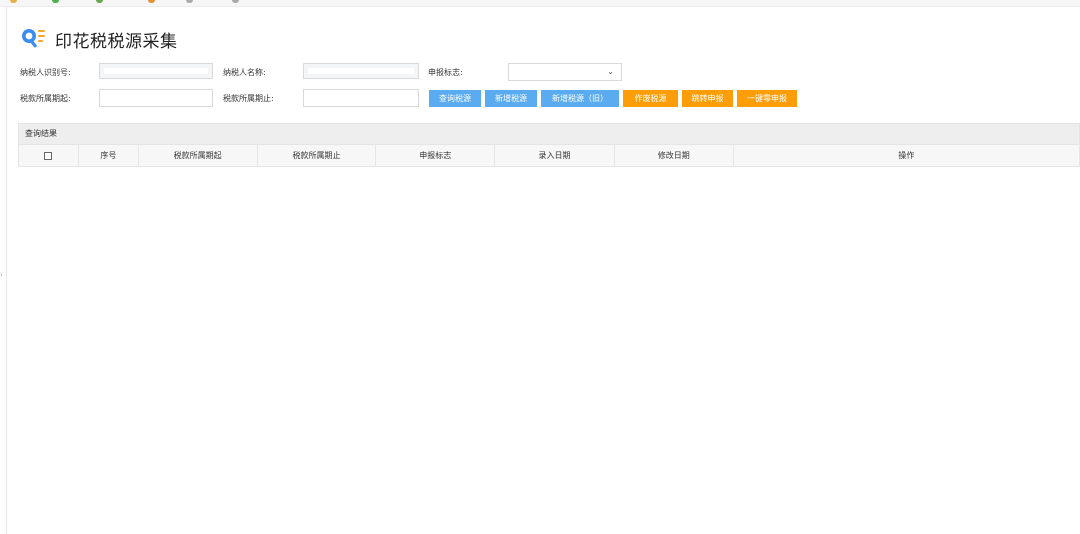  I want to click on page-title: 印花税税源采集, so click(116, 41).